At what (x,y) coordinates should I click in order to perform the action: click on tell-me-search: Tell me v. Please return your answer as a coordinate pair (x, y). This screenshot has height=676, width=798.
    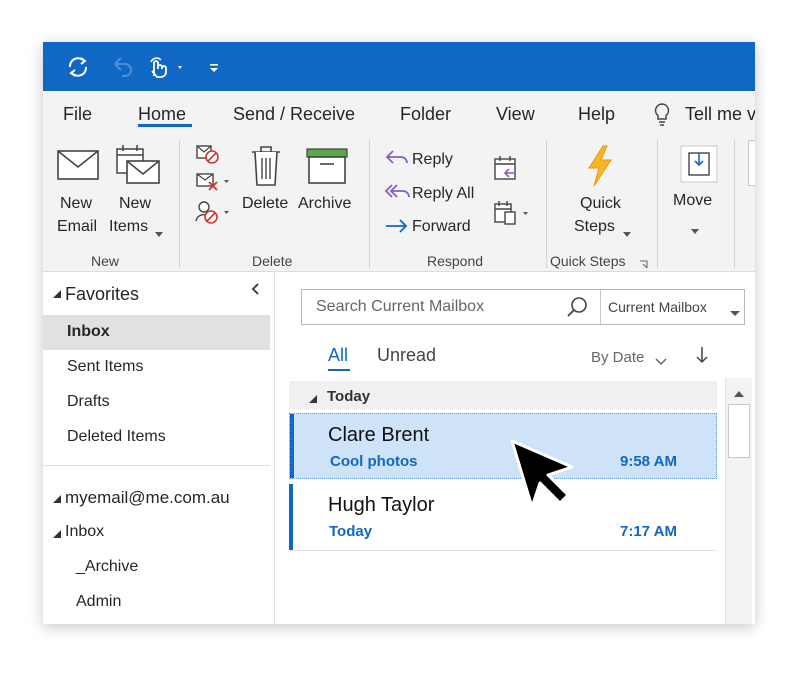
    Looking at the image, I should click on (720, 114).